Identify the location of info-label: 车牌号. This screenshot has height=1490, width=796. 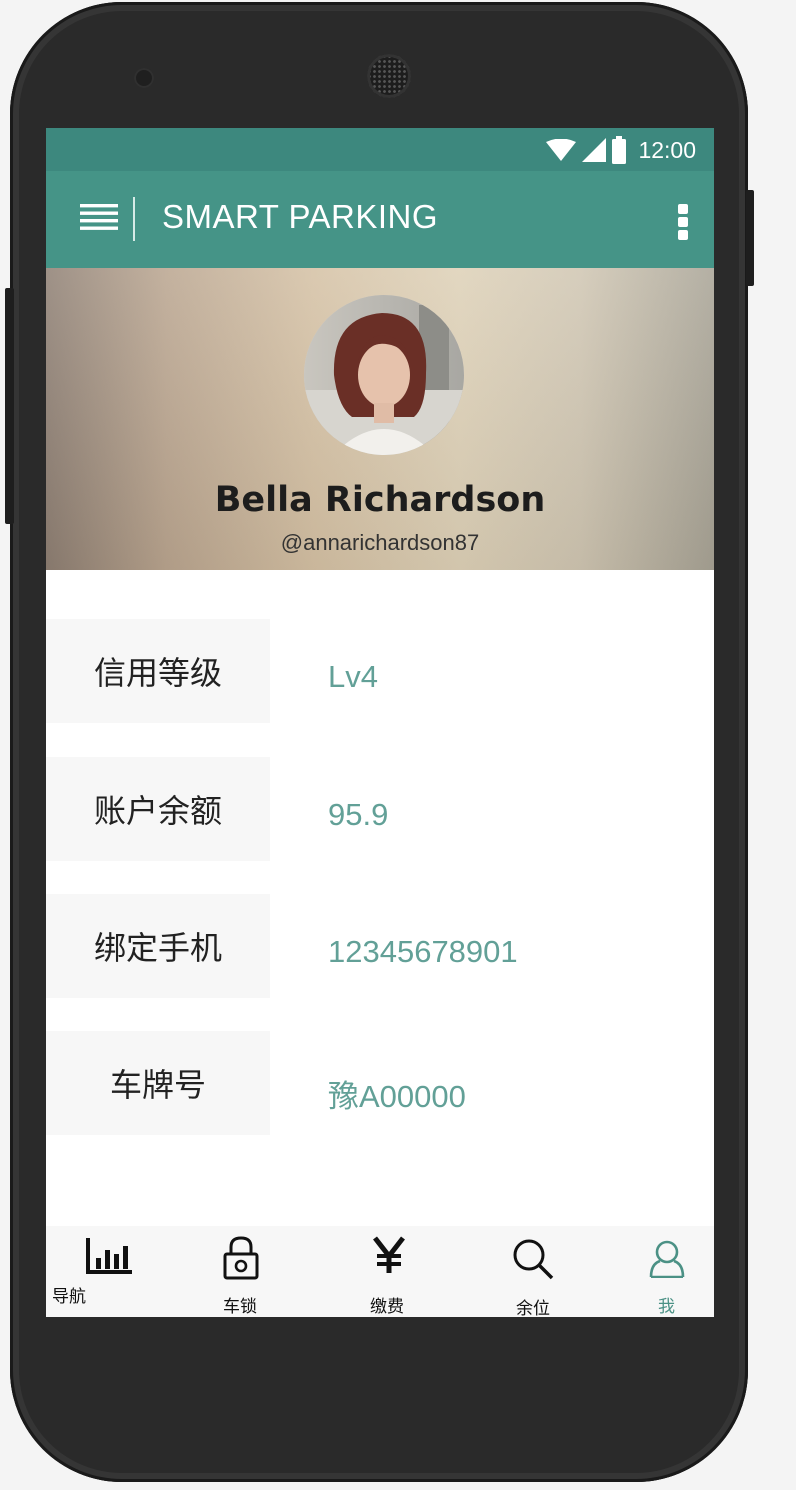
(157, 1085).